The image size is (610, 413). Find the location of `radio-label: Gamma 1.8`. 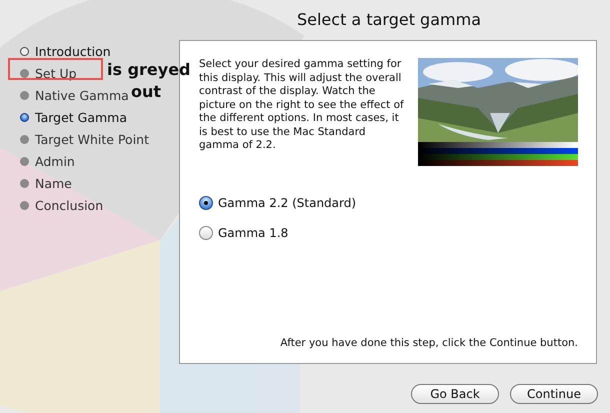

radio-label: Gamma 1.8 is located at coordinates (253, 233).